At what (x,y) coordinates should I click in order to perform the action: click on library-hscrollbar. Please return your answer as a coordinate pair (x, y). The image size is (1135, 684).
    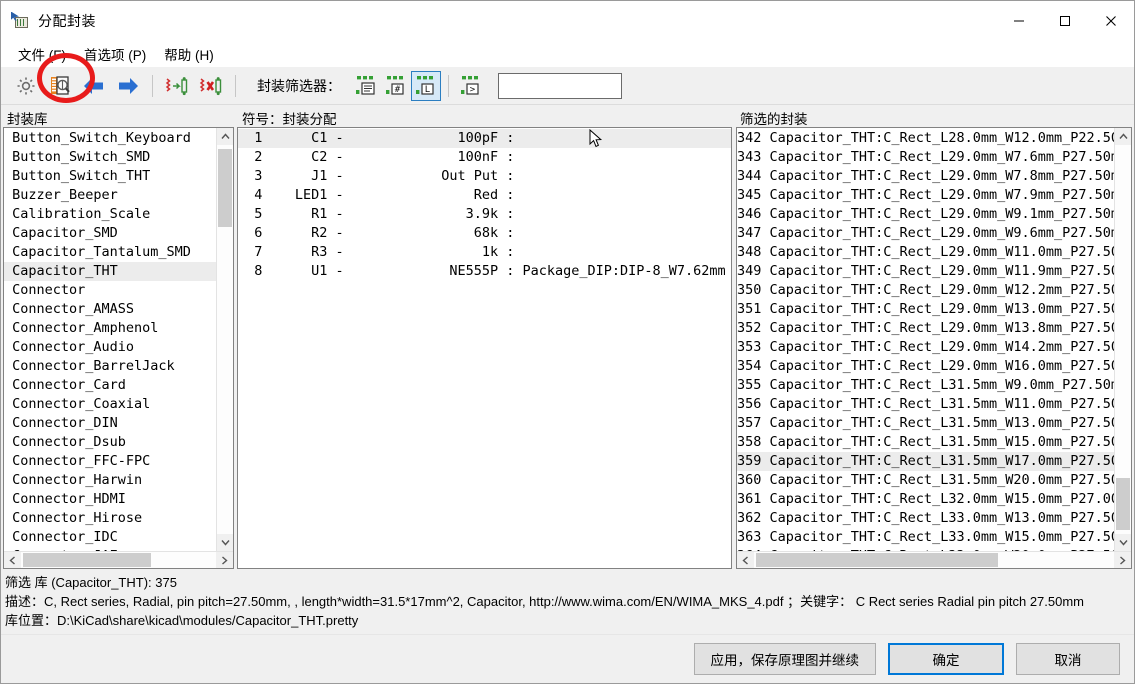
    Looking at the image, I should click on (118, 559).